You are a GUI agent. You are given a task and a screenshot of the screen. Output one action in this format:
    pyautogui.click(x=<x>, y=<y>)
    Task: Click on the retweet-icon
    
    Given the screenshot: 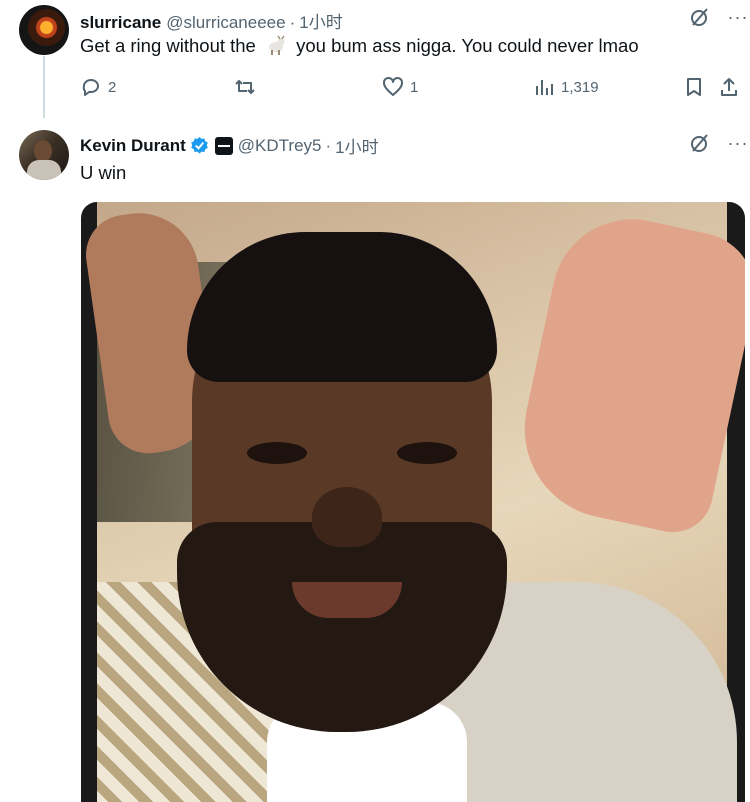 What is the action you would take?
    pyautogui.click(x=245, y=87)
    